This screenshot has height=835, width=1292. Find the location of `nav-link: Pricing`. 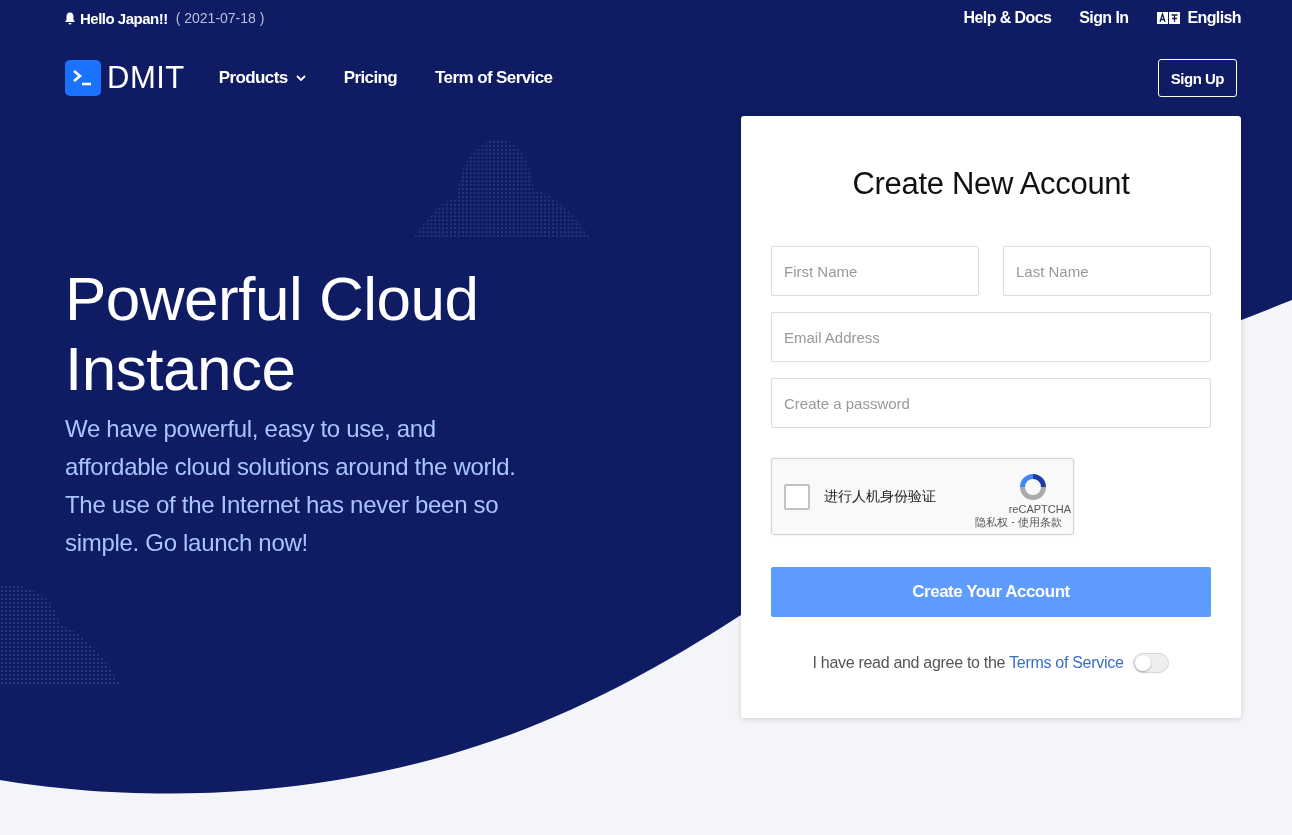

nav-link: Pricing is located at coordinates (370, 78).